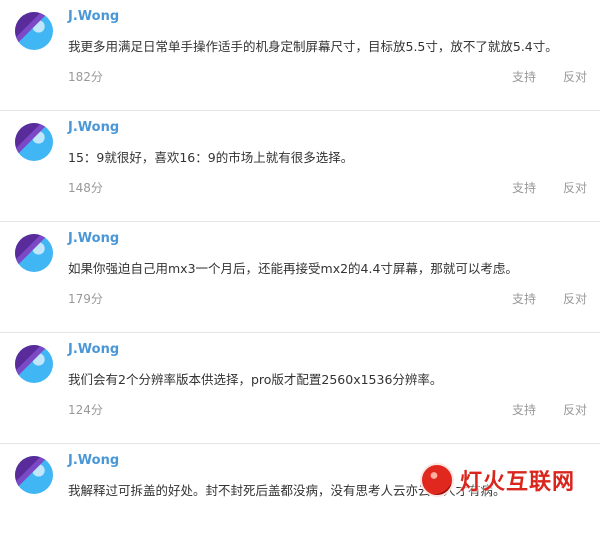 This screenshot has width=600, height=555. I want to click on comment-score: 148分, so click(85, 188).